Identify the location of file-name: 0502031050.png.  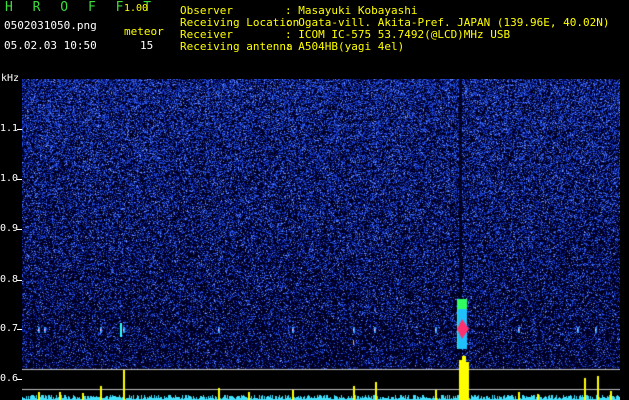
(50, 25).